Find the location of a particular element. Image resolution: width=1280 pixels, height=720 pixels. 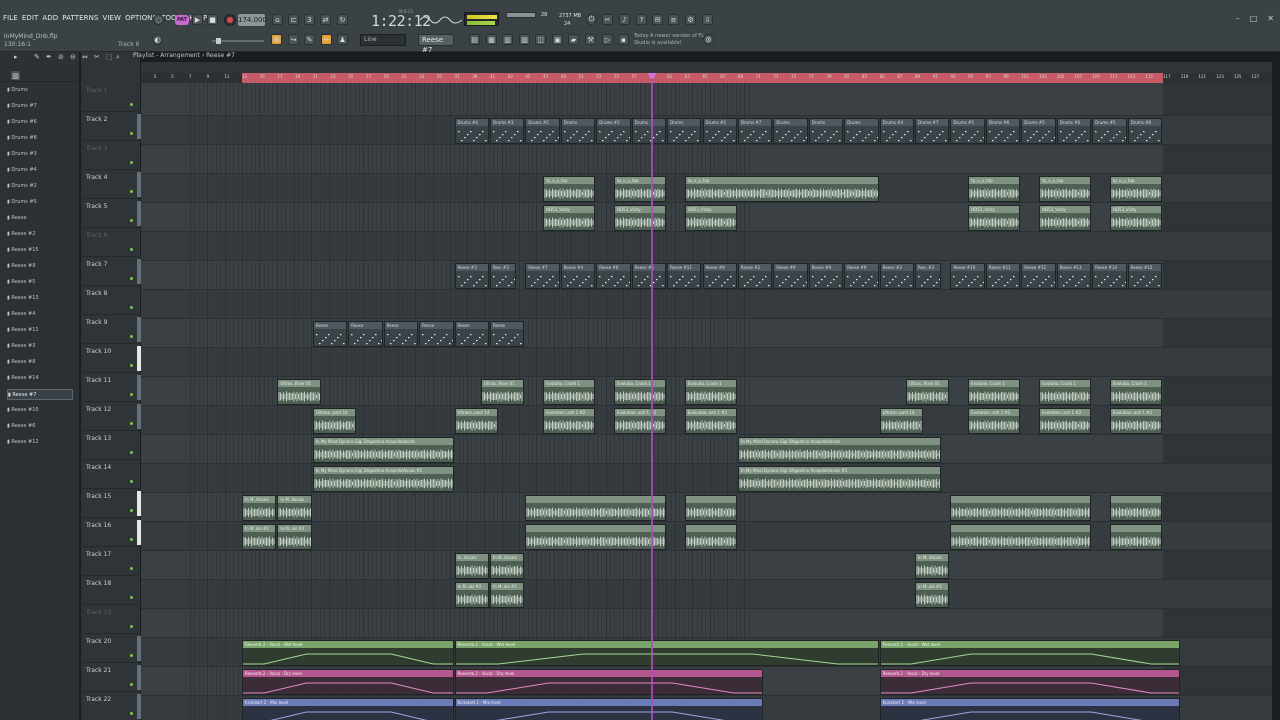

plugin-picker-icon: ✂ is located at coordinates (607, 19).